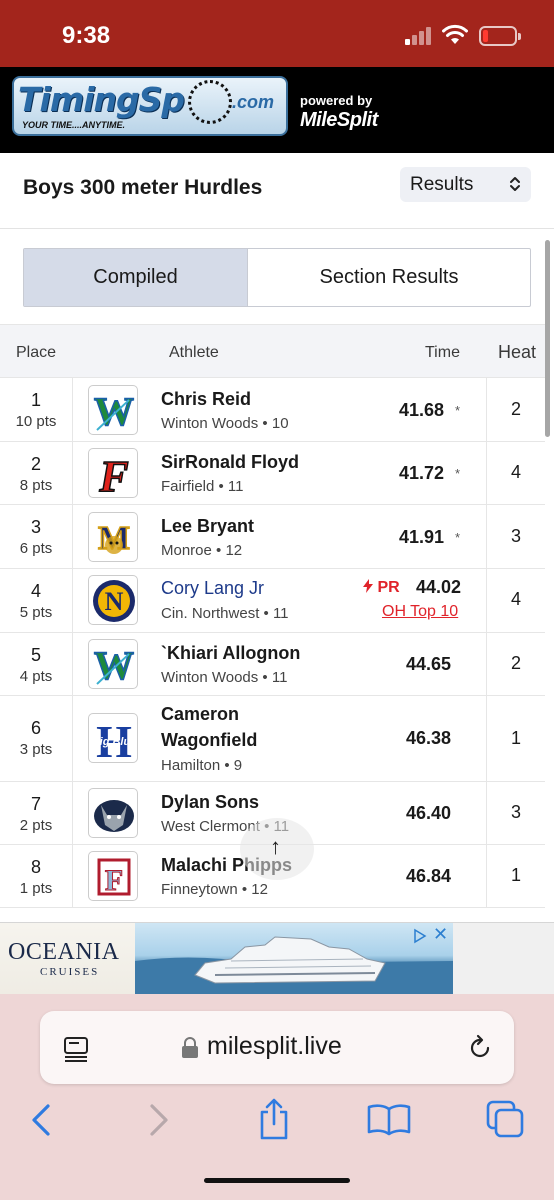 Image resolution: width=554 pixels, height=1200 pixels. What do you see at coordinates (253, 102) in the screenshot?
I see `logo-domain: .com` at bounding box center [253, 102].